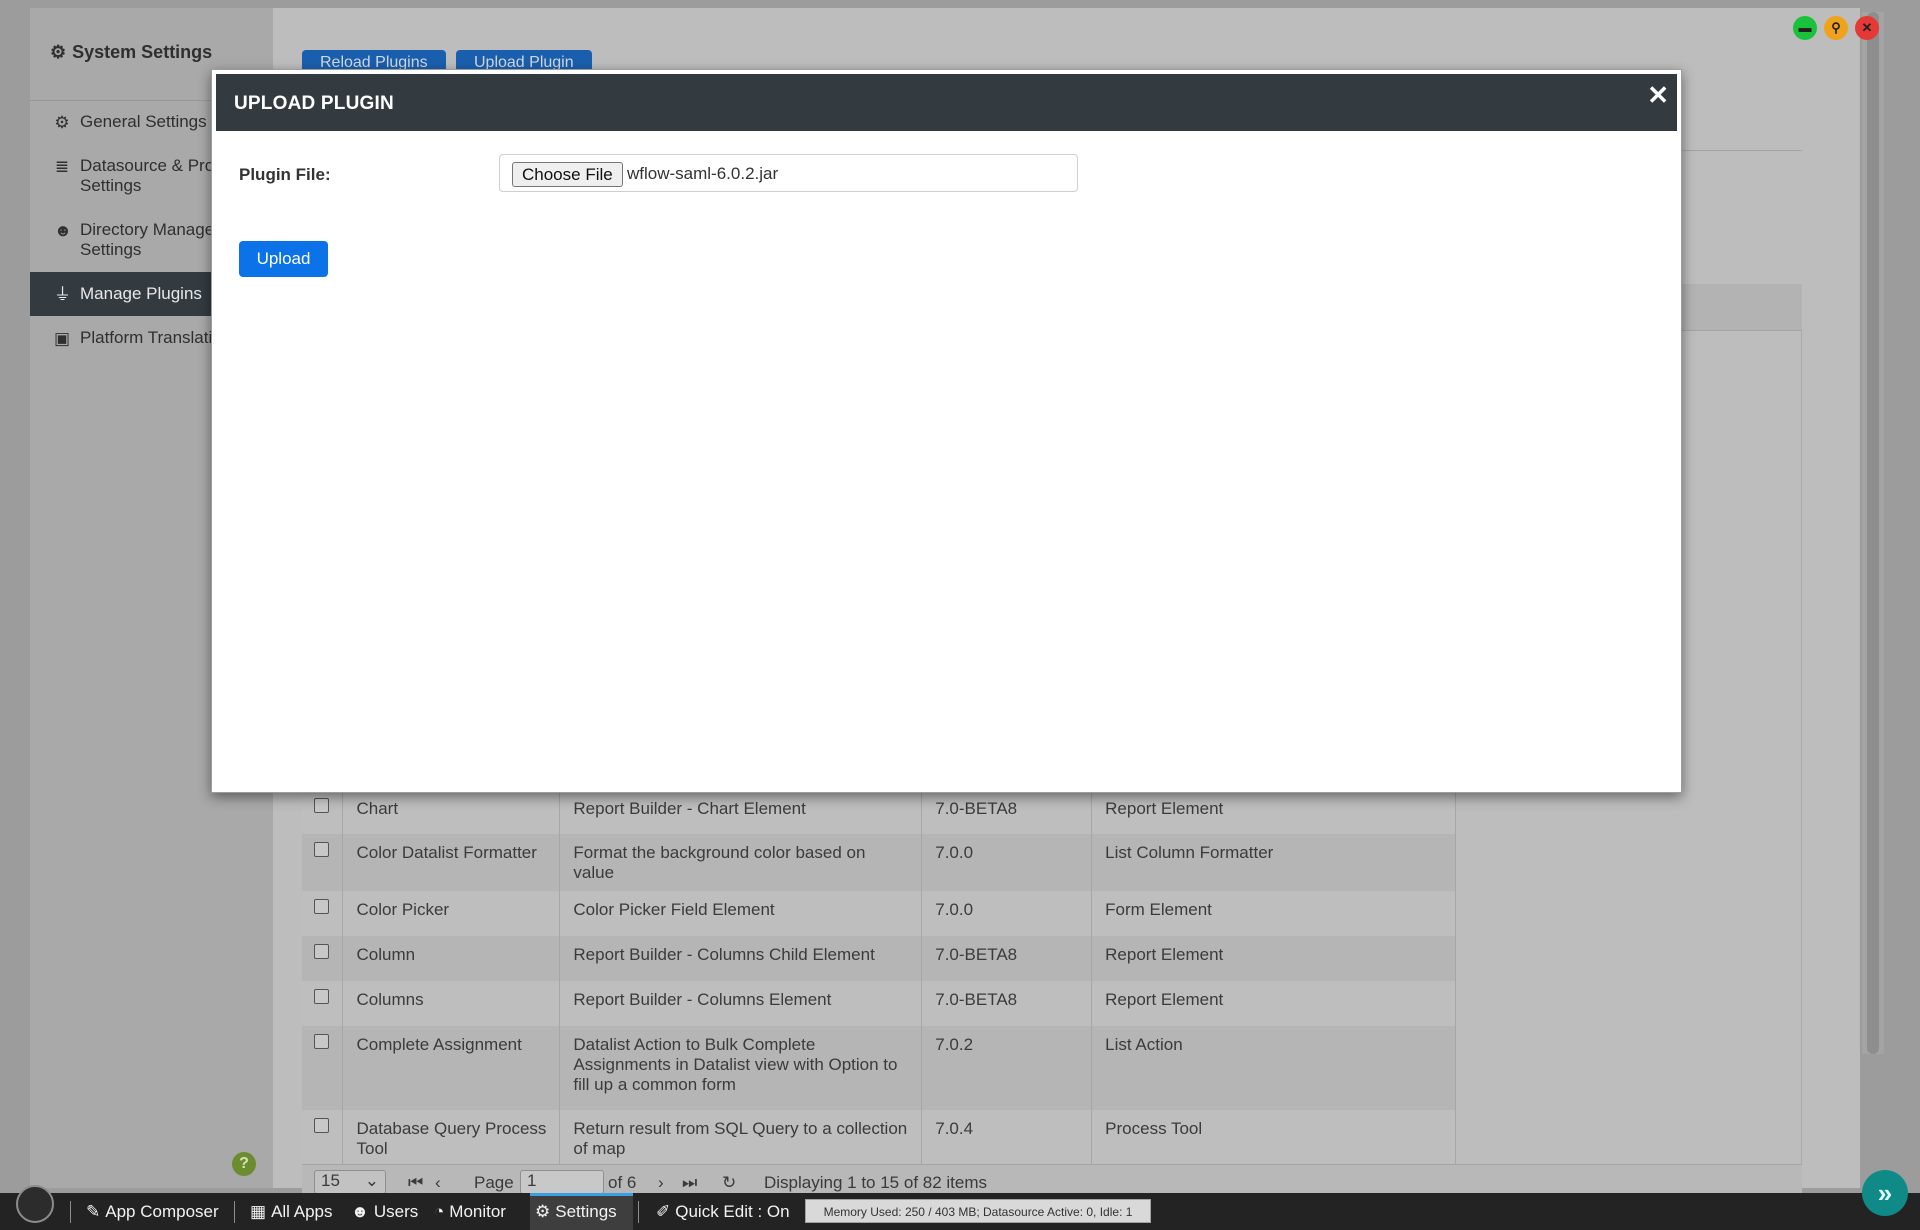  I want to click on help-icon: ?, so click(244, 1164).